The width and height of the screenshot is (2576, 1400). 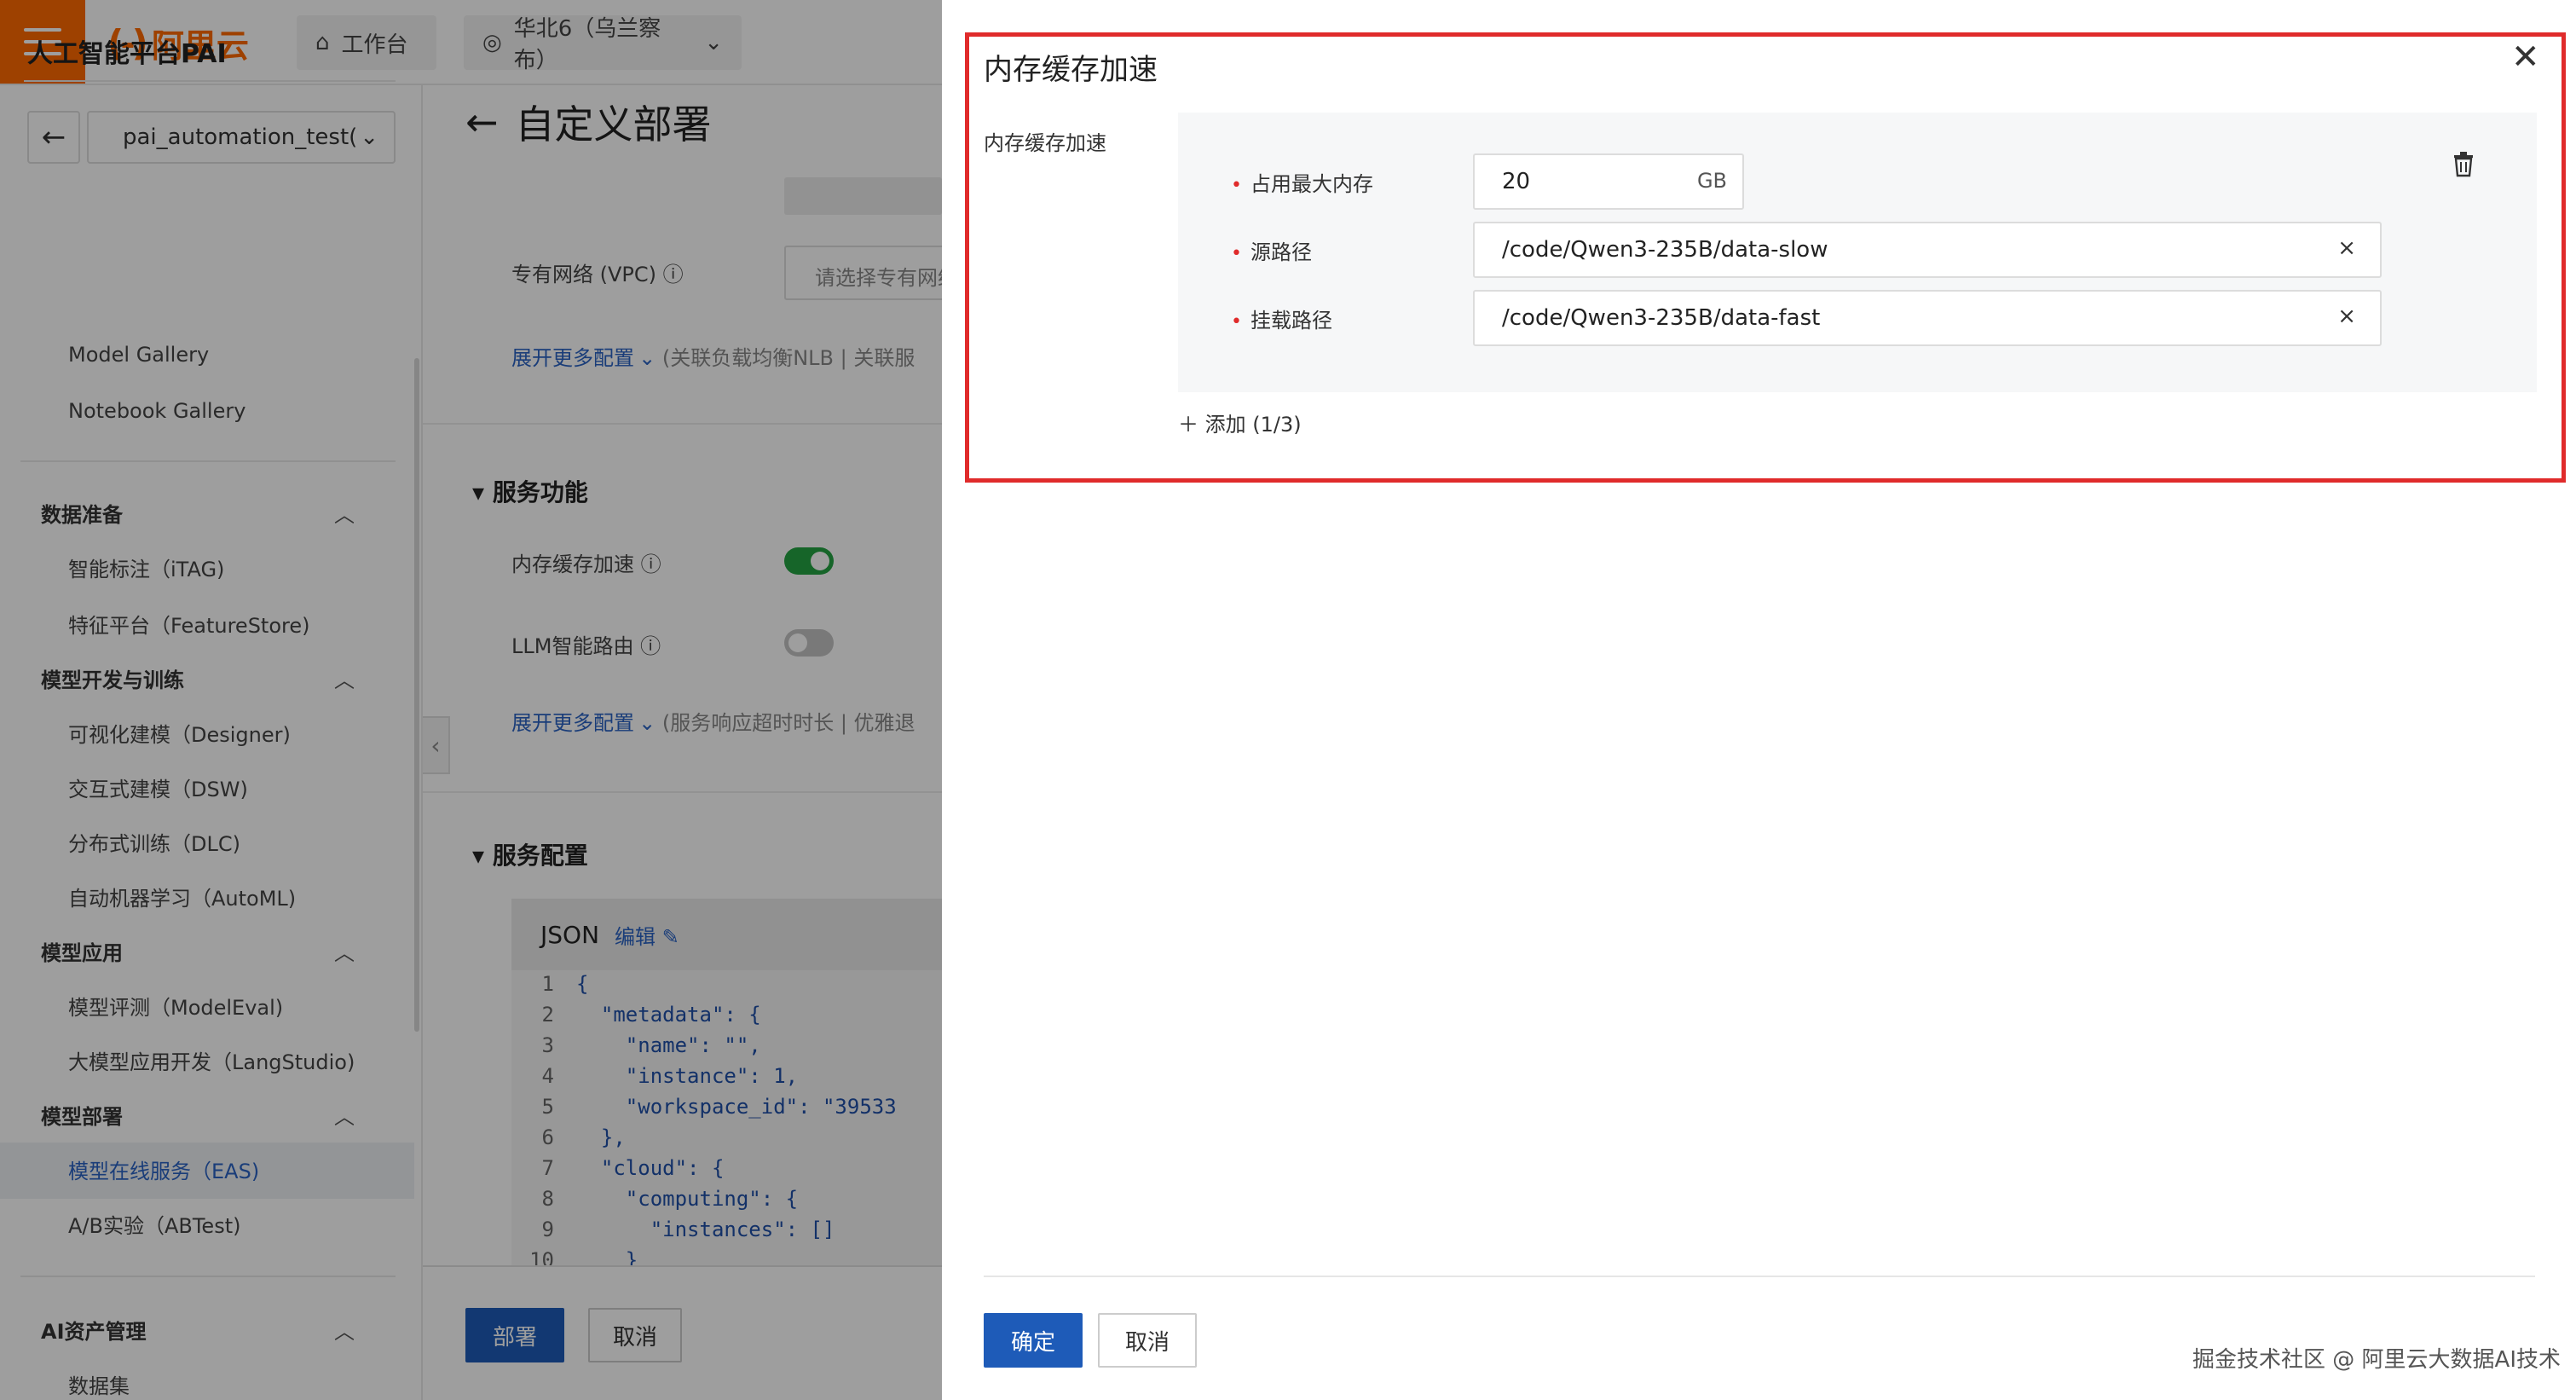 I want to click on max-memory-input: 20 GB, so click(x=1608, y=181).